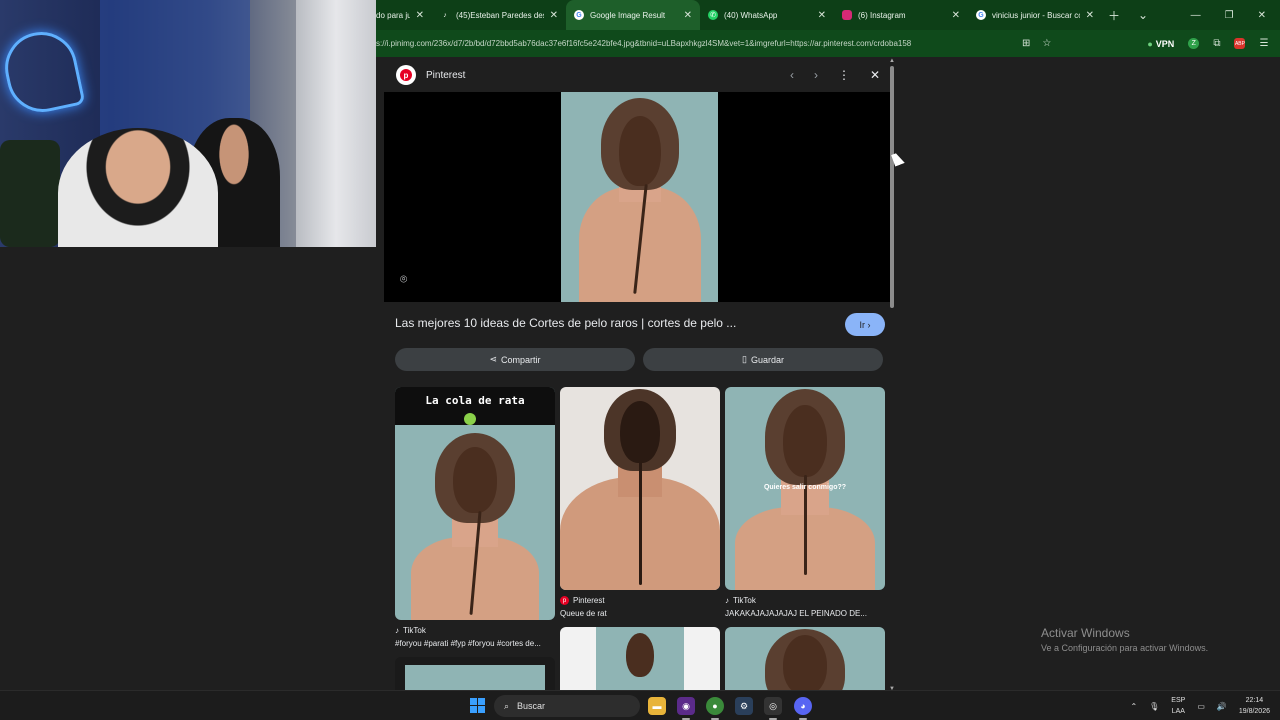 This screenshot has width=1280, height=720. Describe the element at coordinates (1216, 43) in the screenshot. I see `extensions-puzzle-icon: ⧉` at that location.